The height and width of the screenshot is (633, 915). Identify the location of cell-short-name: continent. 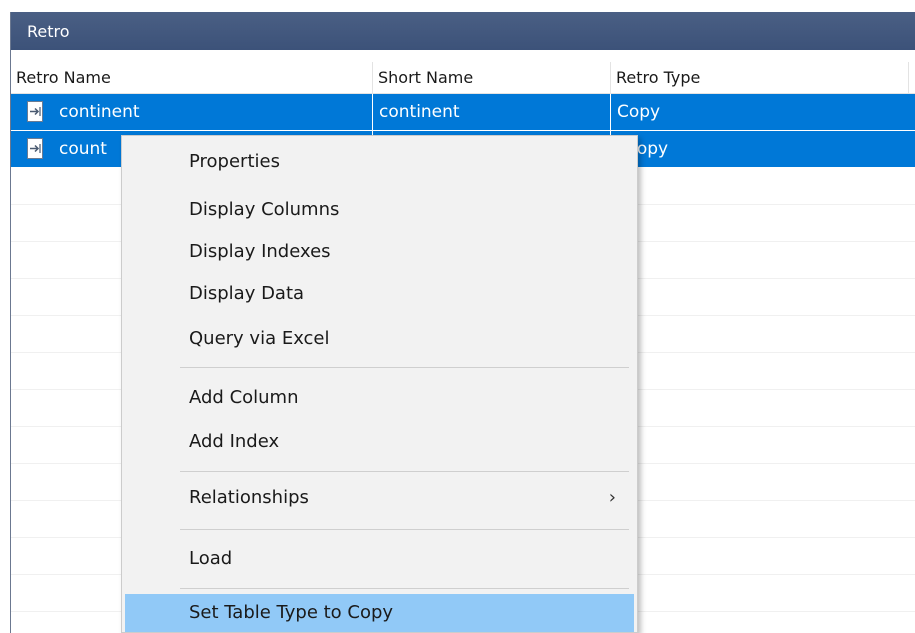
(492, 112).